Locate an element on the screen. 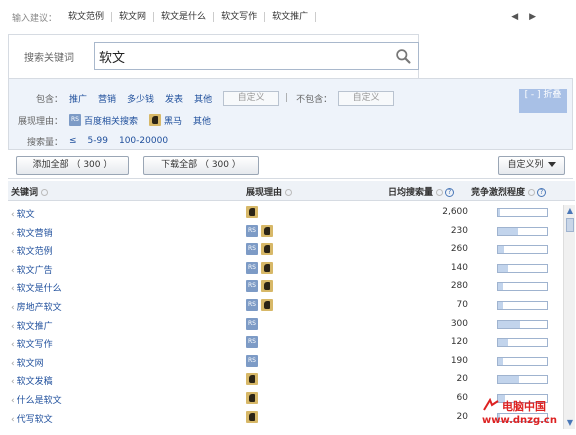  include-option: 营销 is located at coordinates (107, 98).